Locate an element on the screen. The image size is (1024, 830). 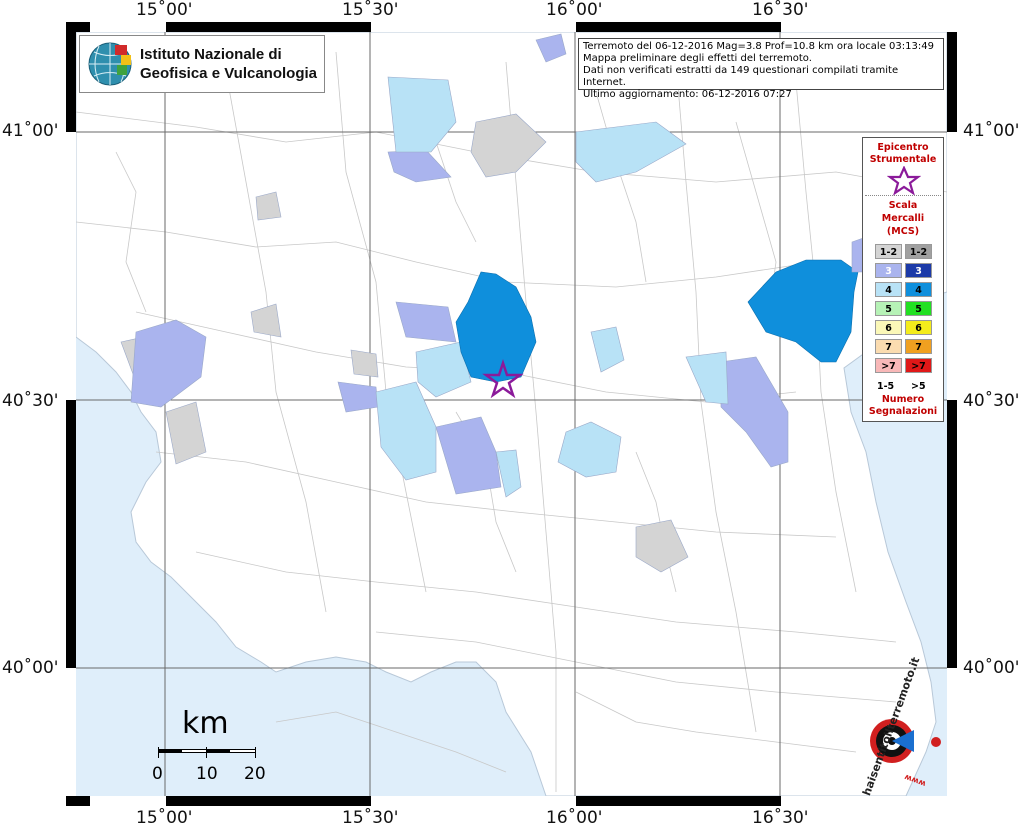
legend-swatch-light: 1-2 is located at coordinates (888, 251).